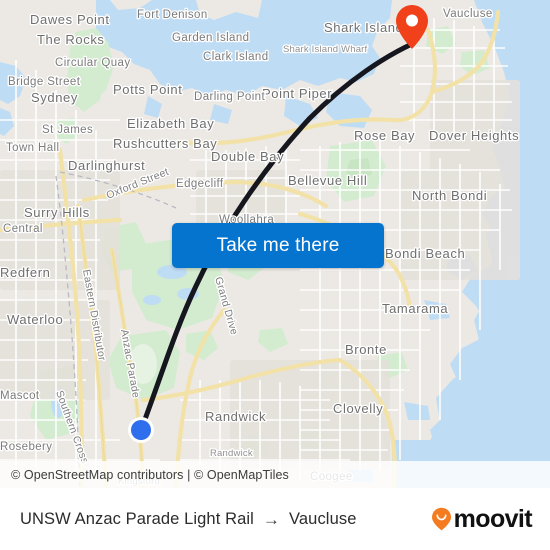 The height and width of the screenshot is (550, 550). Describe the element at coordinates (67, 130) in the screenshot. I see `map-label: St James` at that location.